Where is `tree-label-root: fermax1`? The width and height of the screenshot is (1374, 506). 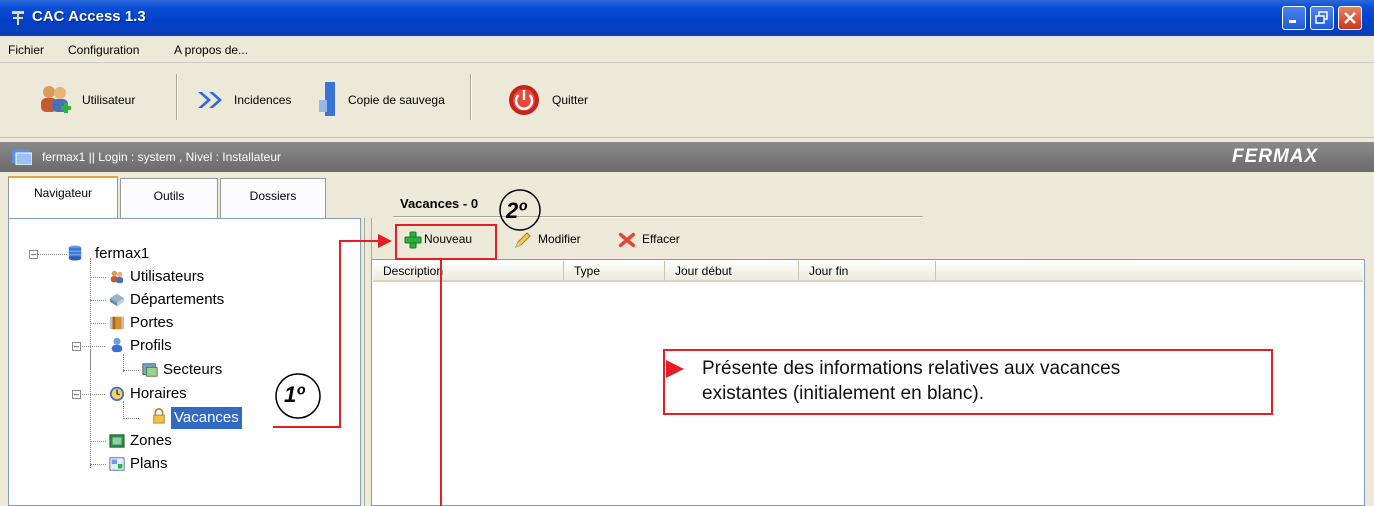 tree-label-root: fermax1 is located at coordinates (122, 253).